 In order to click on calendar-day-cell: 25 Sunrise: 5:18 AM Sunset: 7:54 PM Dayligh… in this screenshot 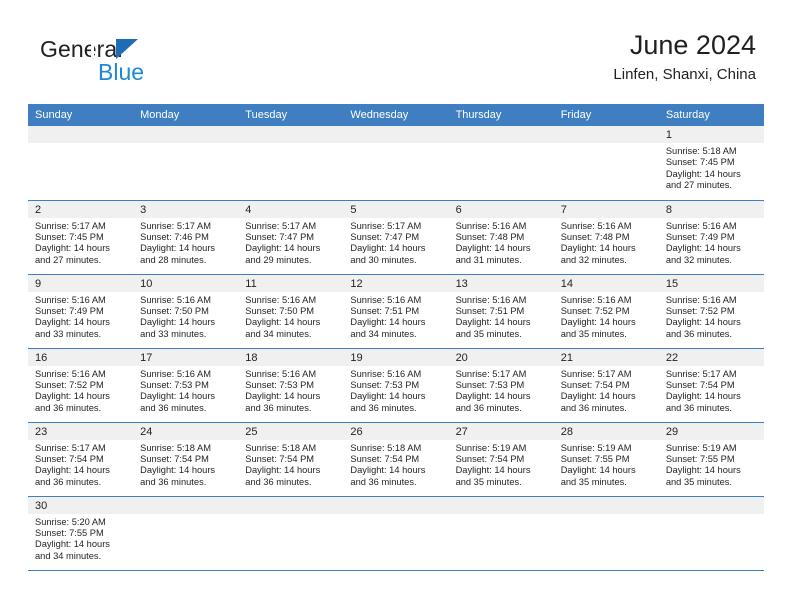, I will do `click(291, 459)`.